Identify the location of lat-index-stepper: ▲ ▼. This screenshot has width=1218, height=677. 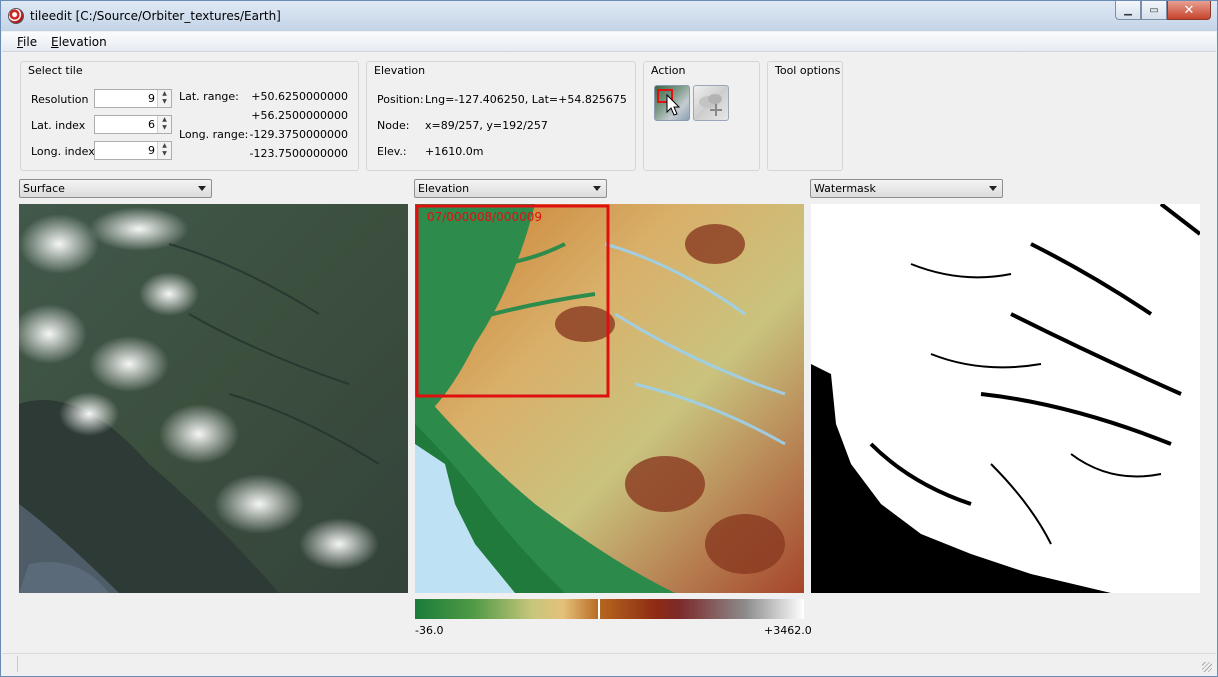
(164, 124).